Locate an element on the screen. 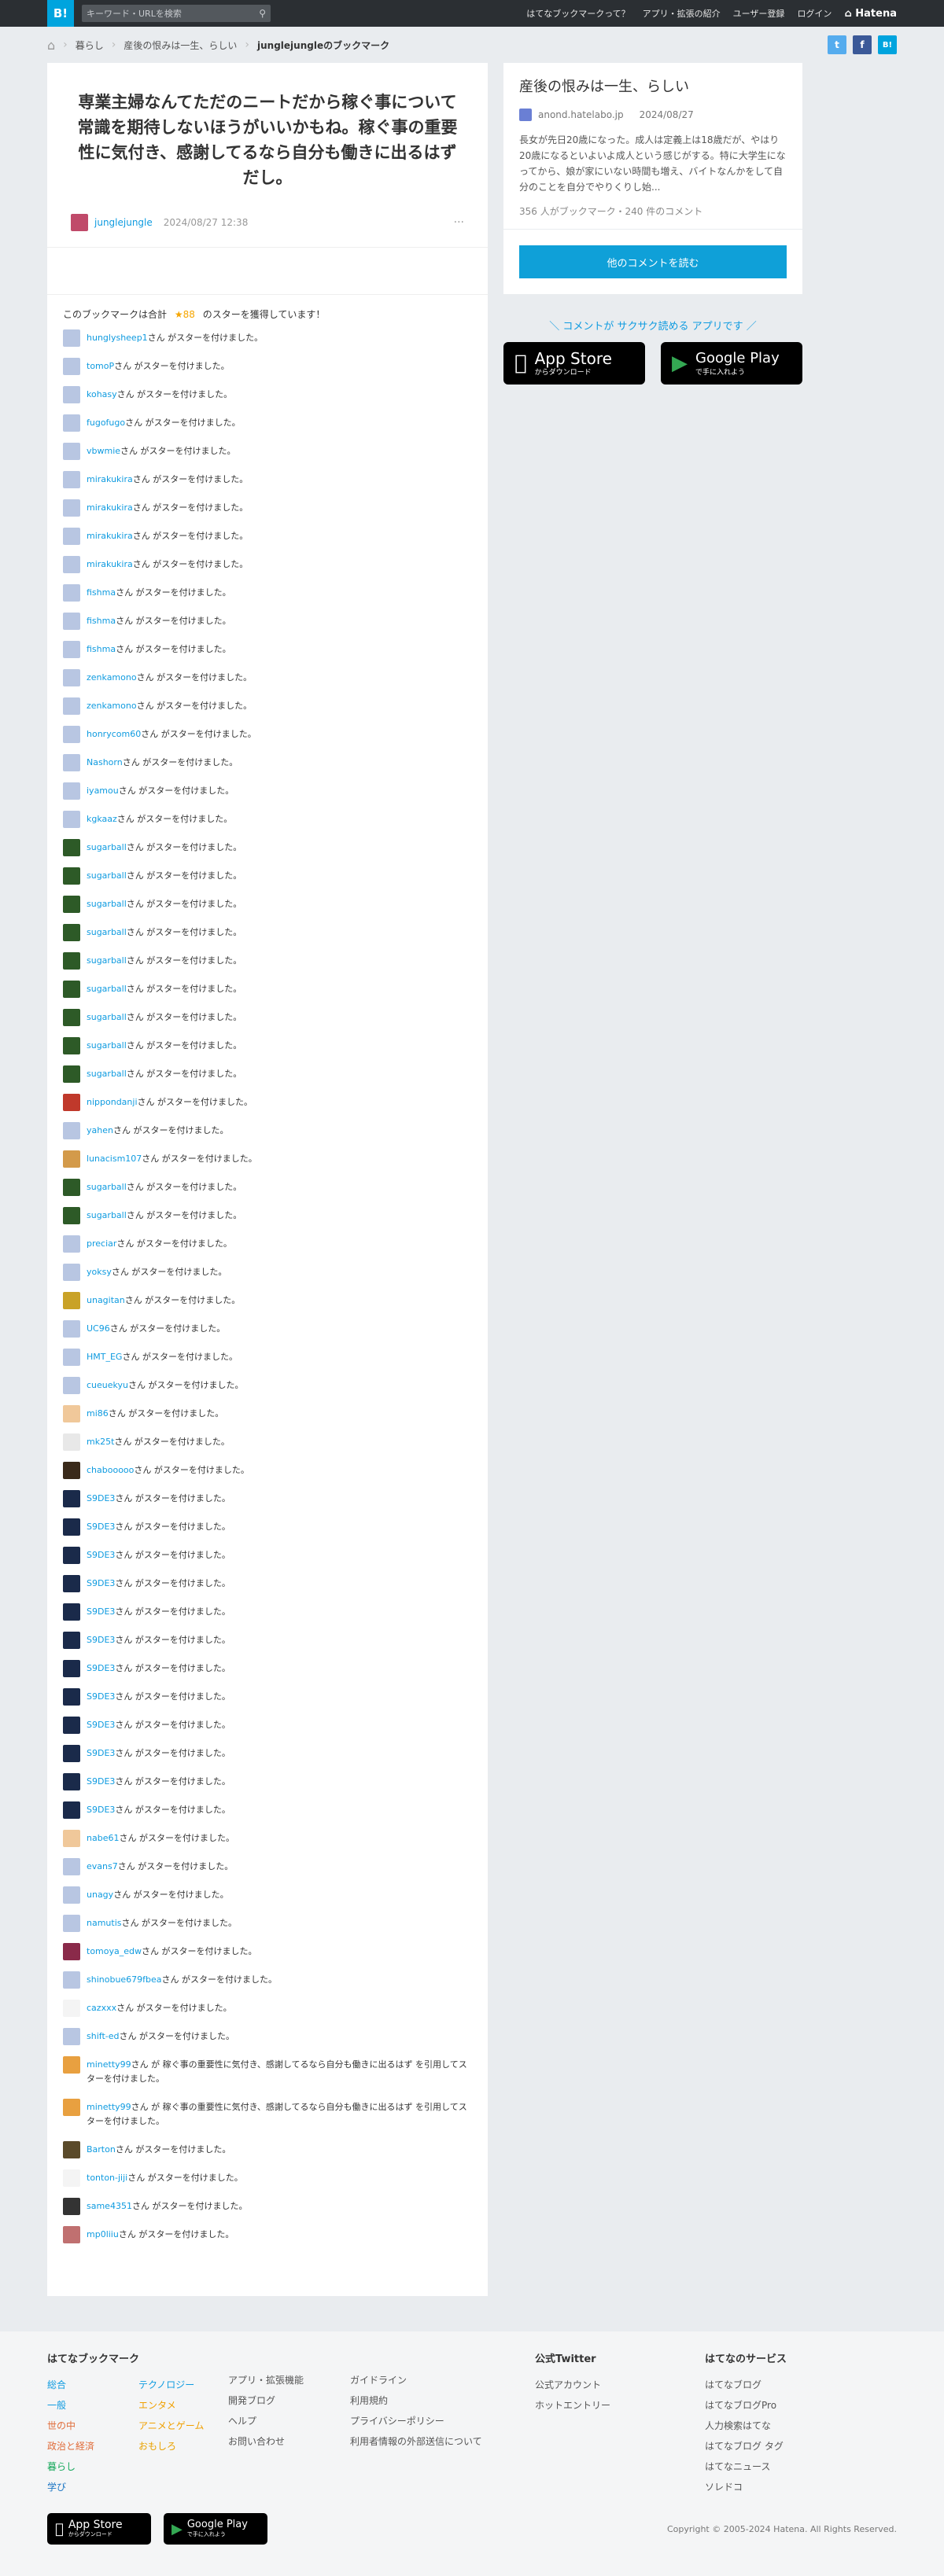  star-user-link: mi86 is located at coordinates (98, 1413).